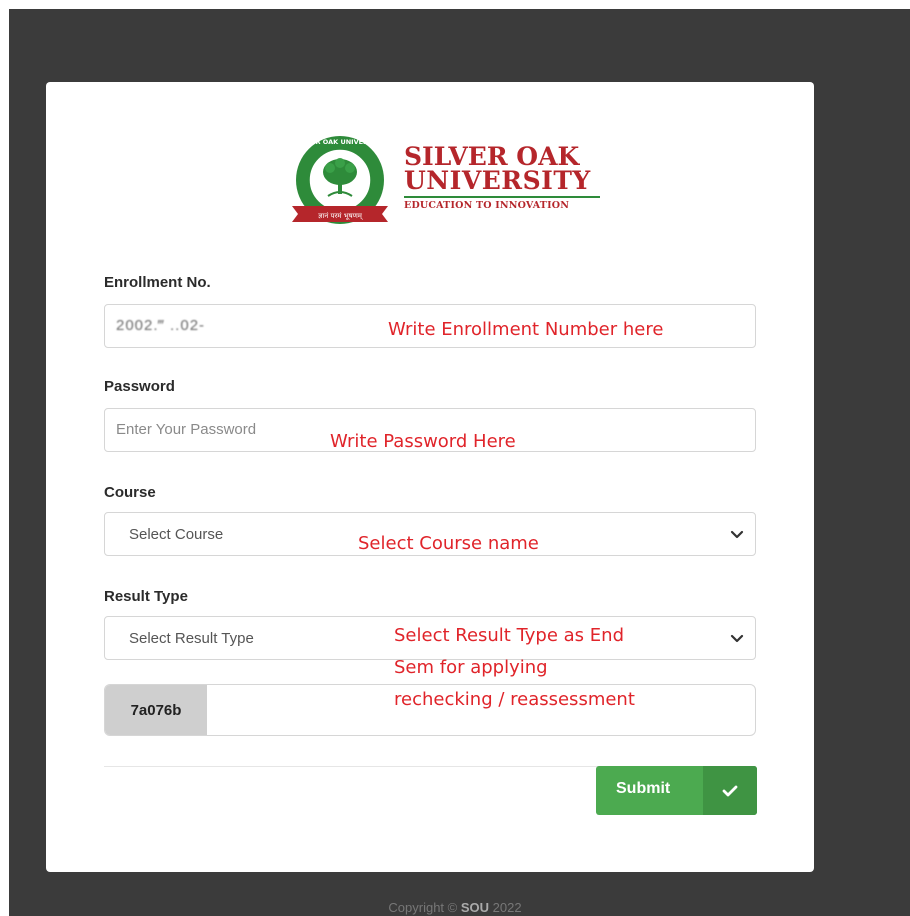 Image resolution: width=910 pixels, height=916 pixels. Describe the element at coordinates (430, 710) in the screenshot. I see `captcha-field: 7a076b` at that location.